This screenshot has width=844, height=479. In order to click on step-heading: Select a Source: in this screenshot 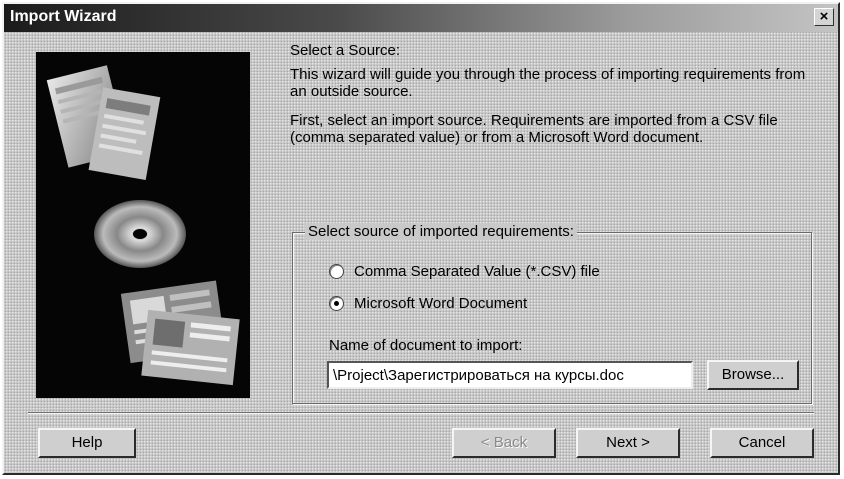, I will do `click(345, 50)`.